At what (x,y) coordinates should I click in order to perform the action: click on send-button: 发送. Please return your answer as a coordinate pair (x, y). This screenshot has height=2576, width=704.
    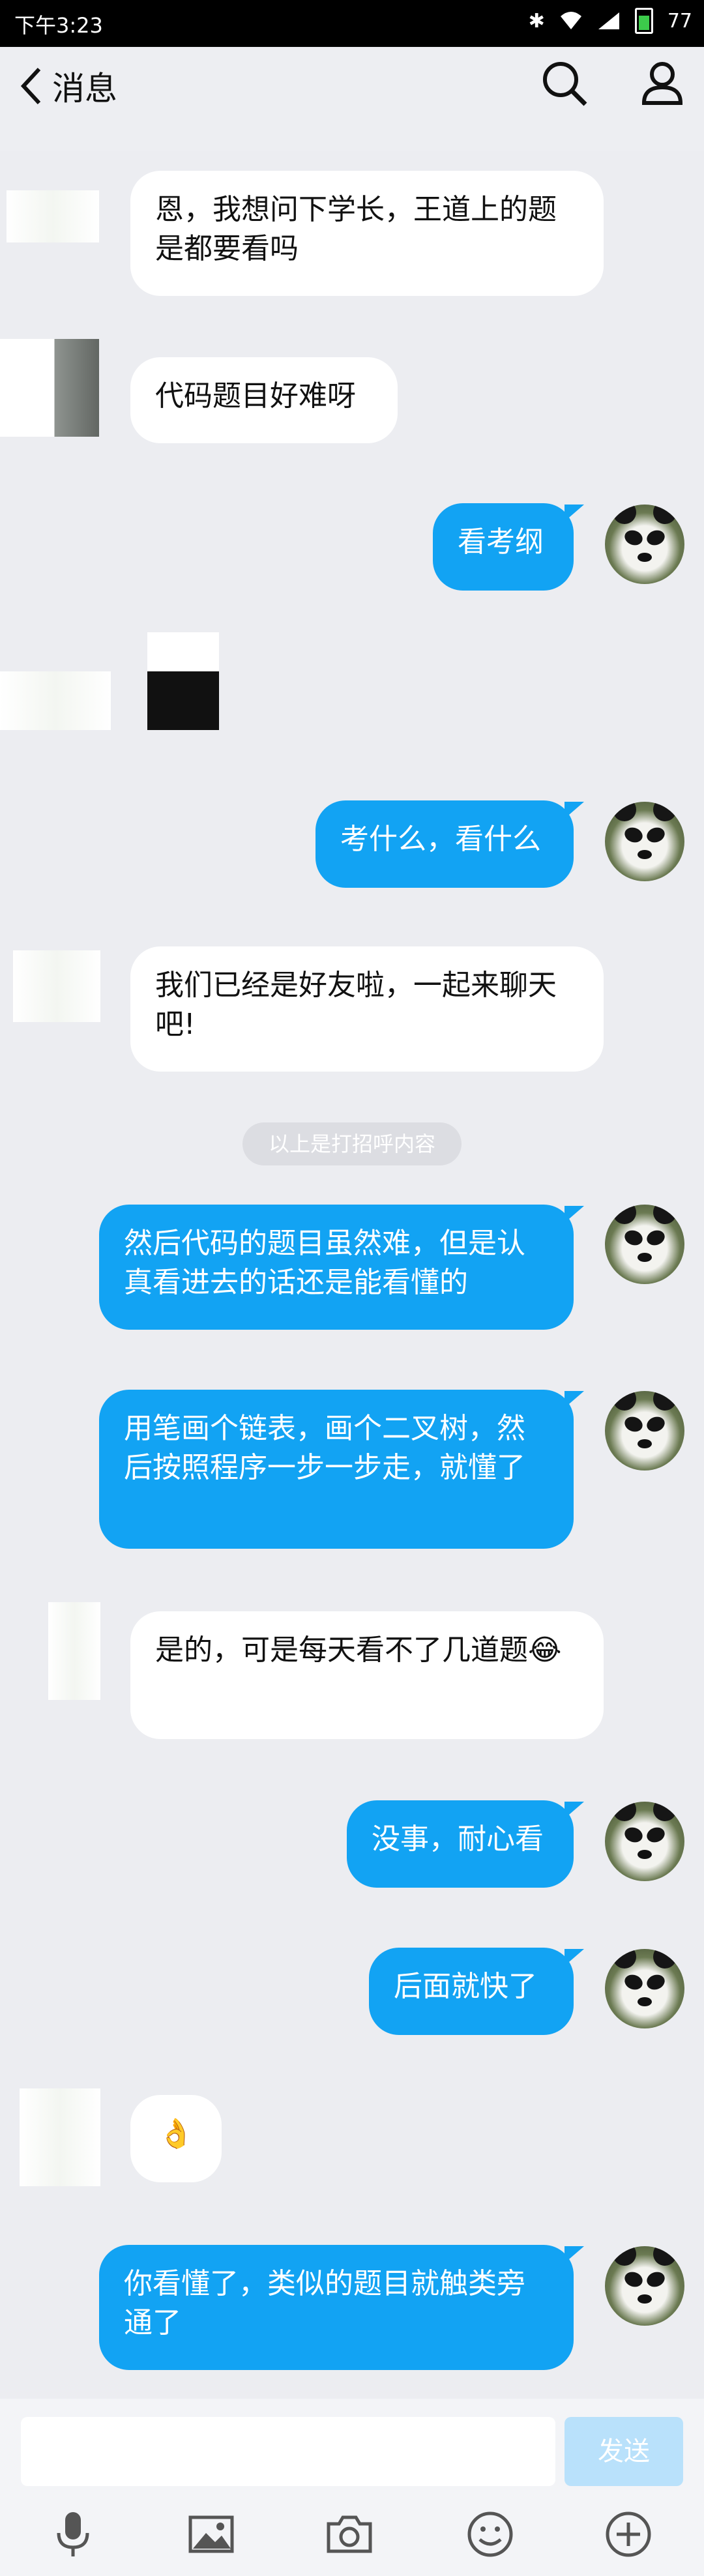
    Looking at the image, I should click on (624, 2451).